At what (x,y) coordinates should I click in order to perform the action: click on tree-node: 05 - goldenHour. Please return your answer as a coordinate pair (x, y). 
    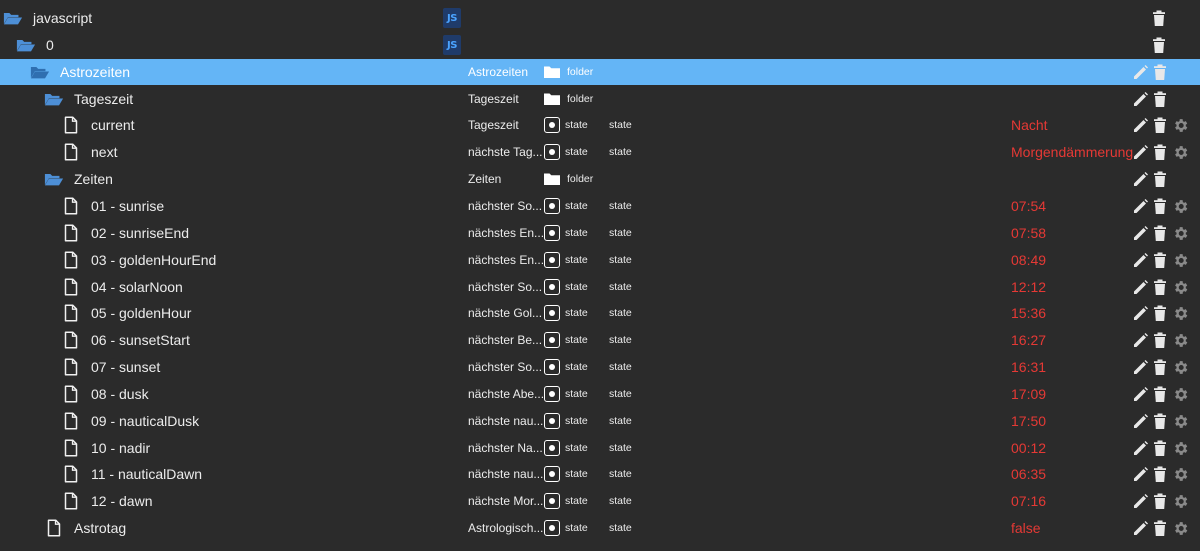
    Looking at the image, I should click on (126, 313).